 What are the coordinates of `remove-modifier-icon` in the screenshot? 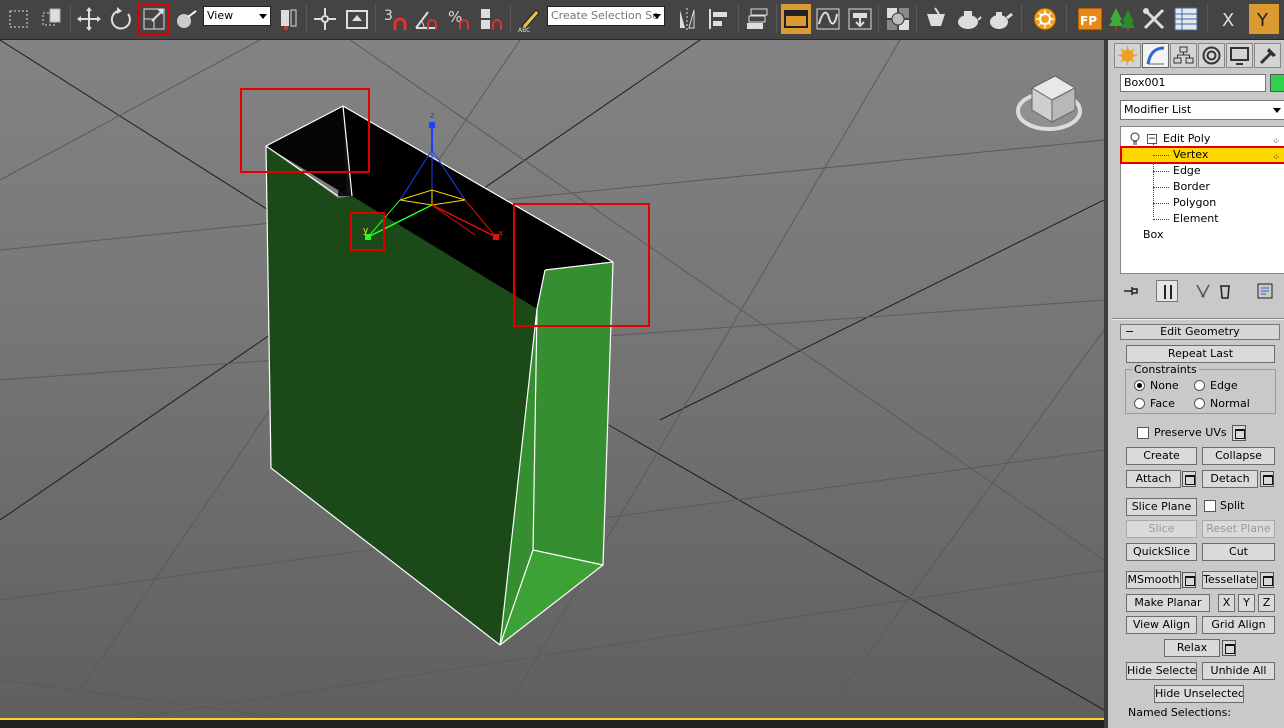 It's located at (1225, 291).